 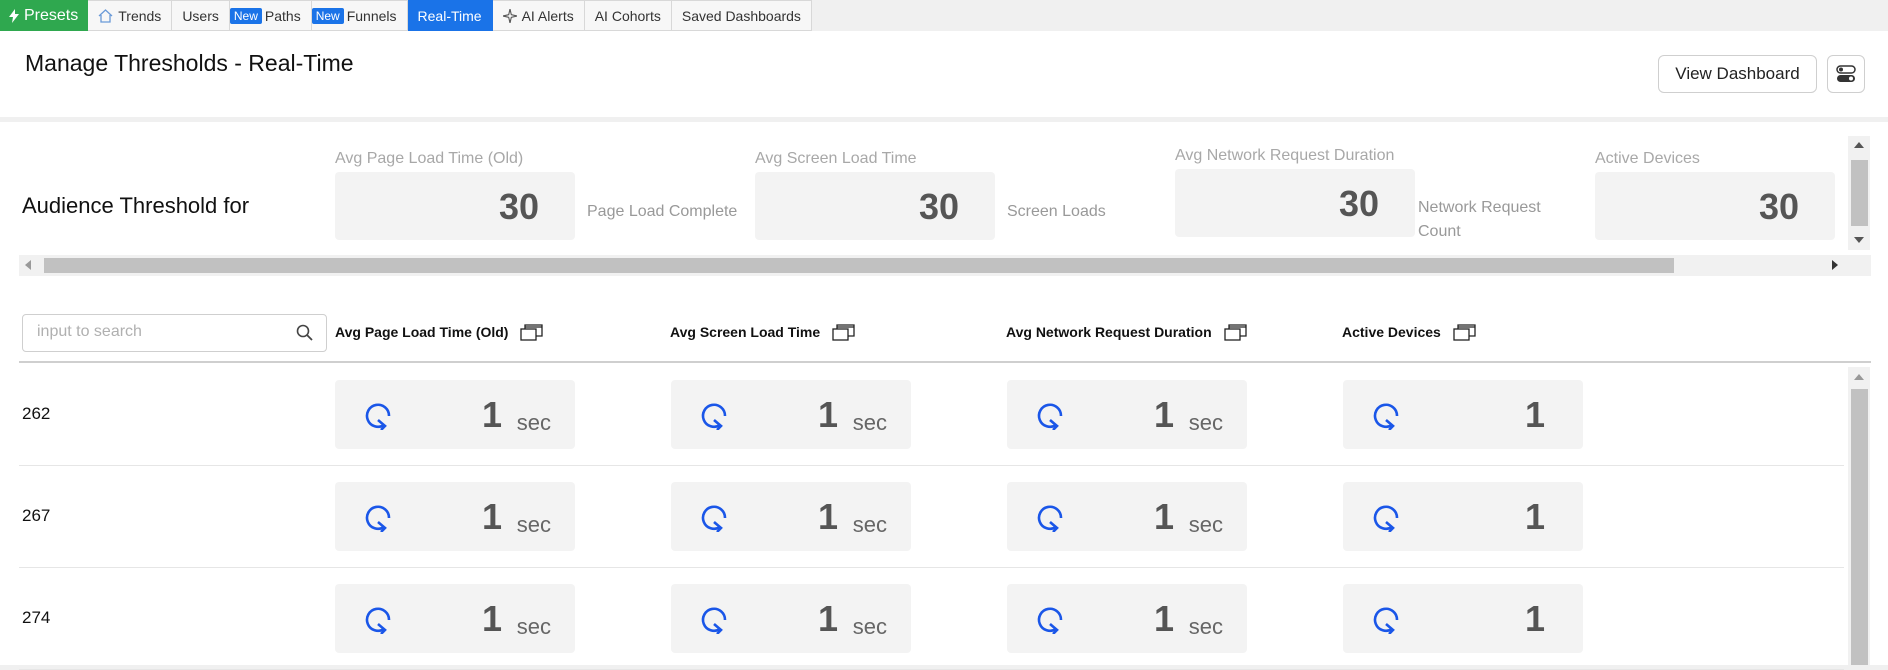 I want to click on page-title: Manage Thresholds - Real-Time, so click(x=189, y=63).